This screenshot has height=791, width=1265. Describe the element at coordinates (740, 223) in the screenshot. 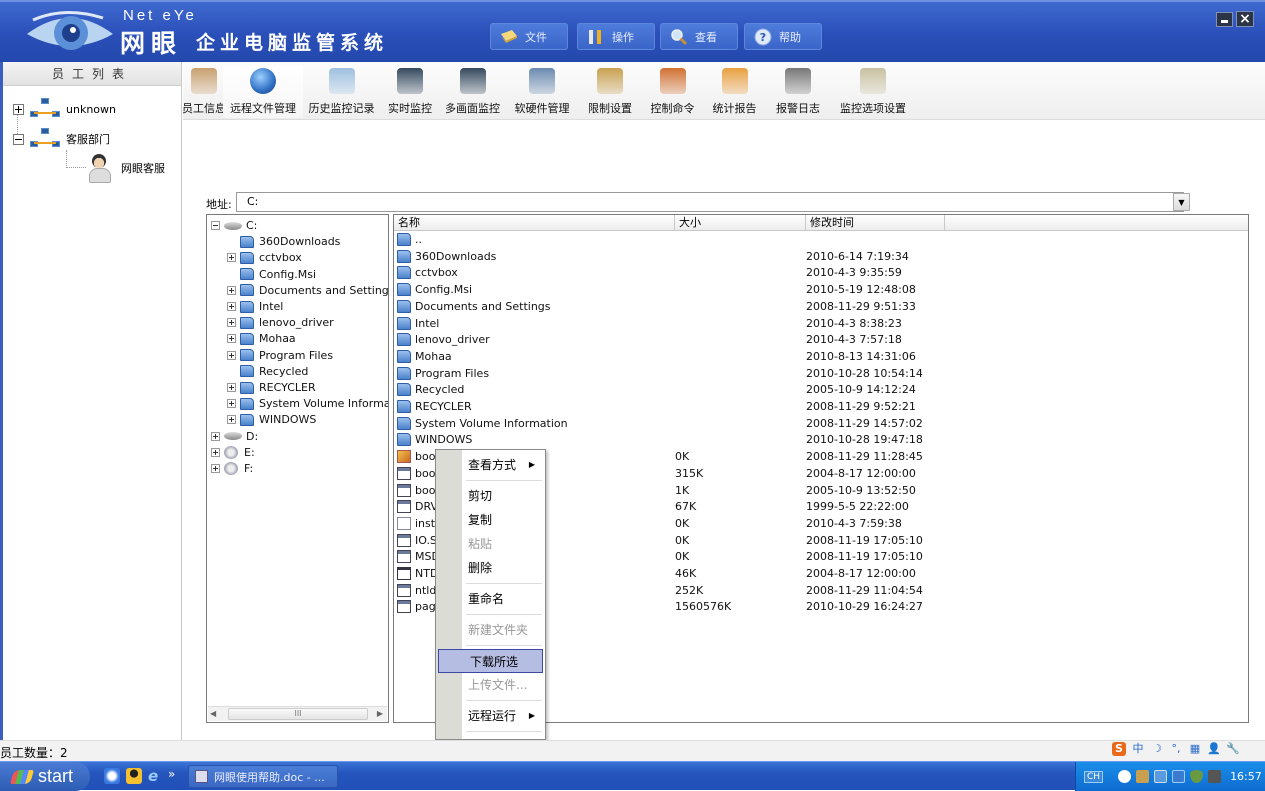

I see `column-size: 大小` at that location.